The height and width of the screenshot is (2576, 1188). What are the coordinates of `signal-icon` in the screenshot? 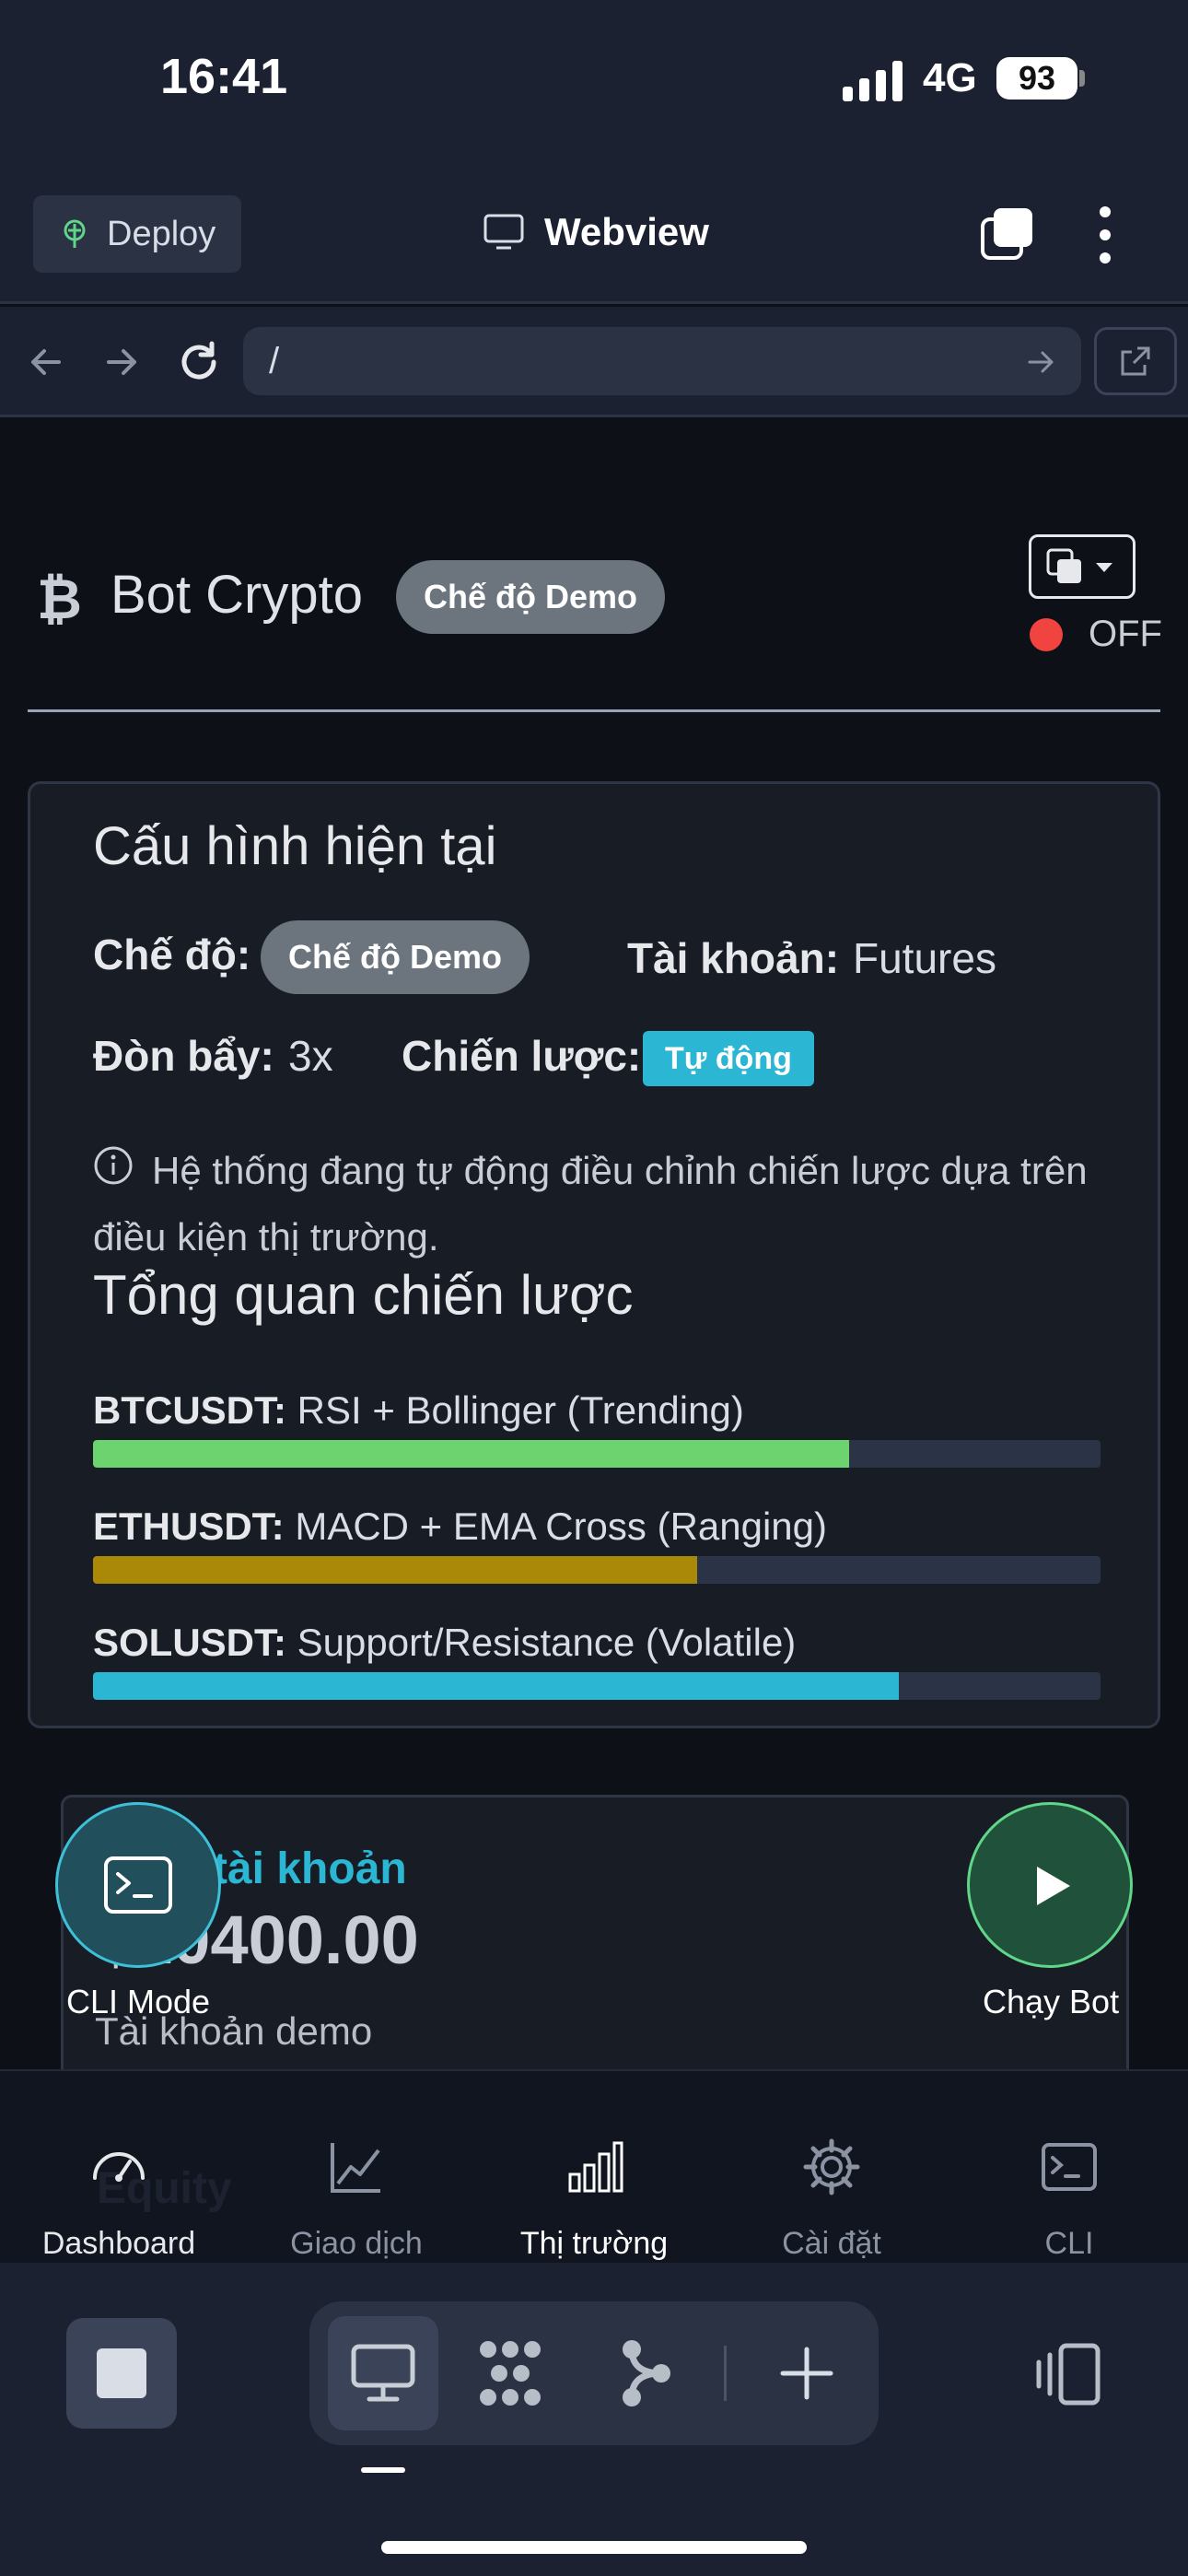 It's located at (873, 81).